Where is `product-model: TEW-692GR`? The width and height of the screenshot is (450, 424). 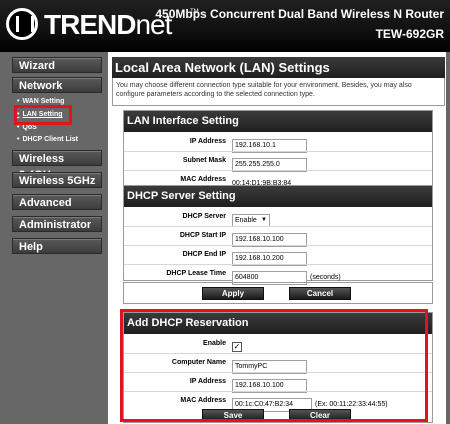
product-model: TEW-692GR is located at coordinates (409, 34).